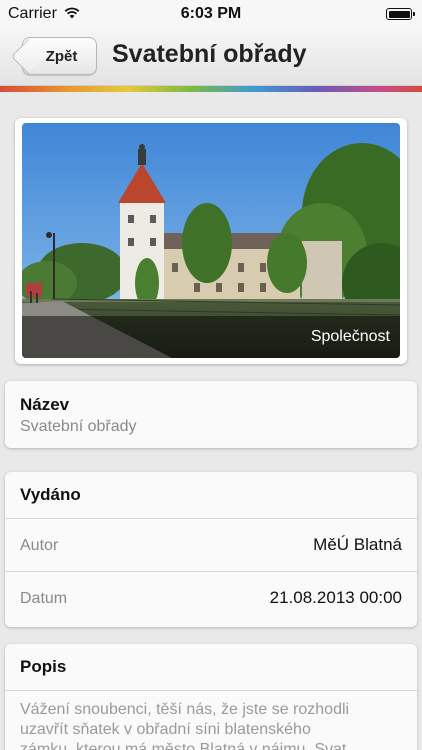  Describe the element at coordinates (78, 426) in the screenshot. I see `name-value: Svatební obřady` at that location.